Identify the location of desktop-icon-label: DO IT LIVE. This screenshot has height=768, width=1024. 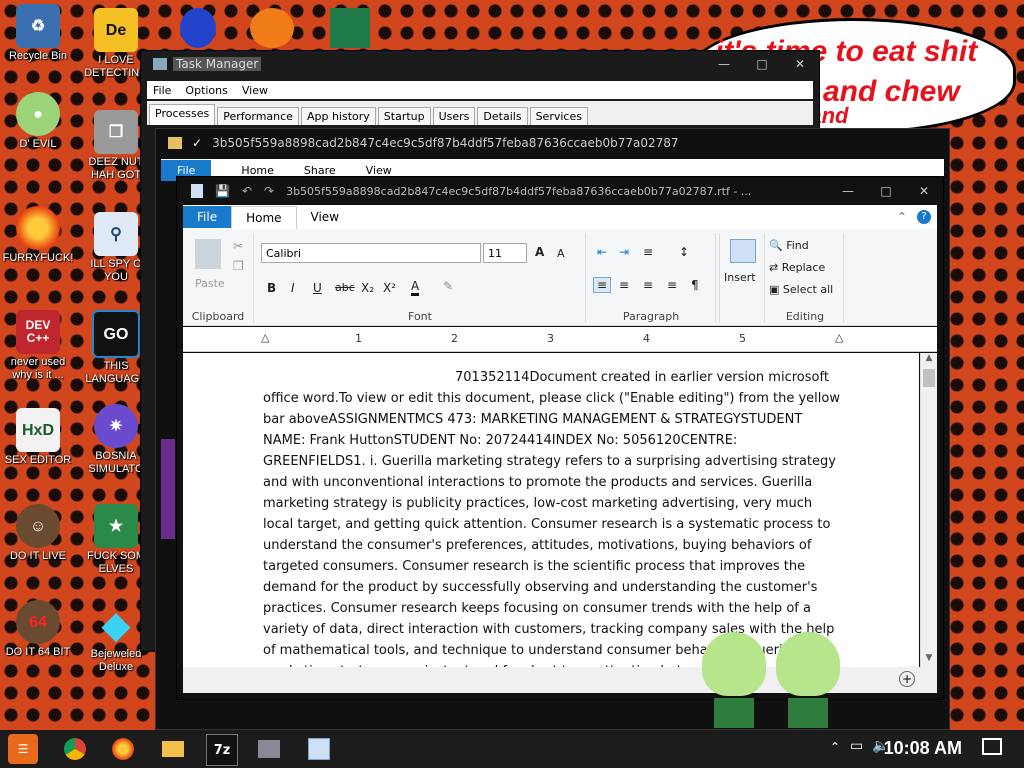
(38, 556).